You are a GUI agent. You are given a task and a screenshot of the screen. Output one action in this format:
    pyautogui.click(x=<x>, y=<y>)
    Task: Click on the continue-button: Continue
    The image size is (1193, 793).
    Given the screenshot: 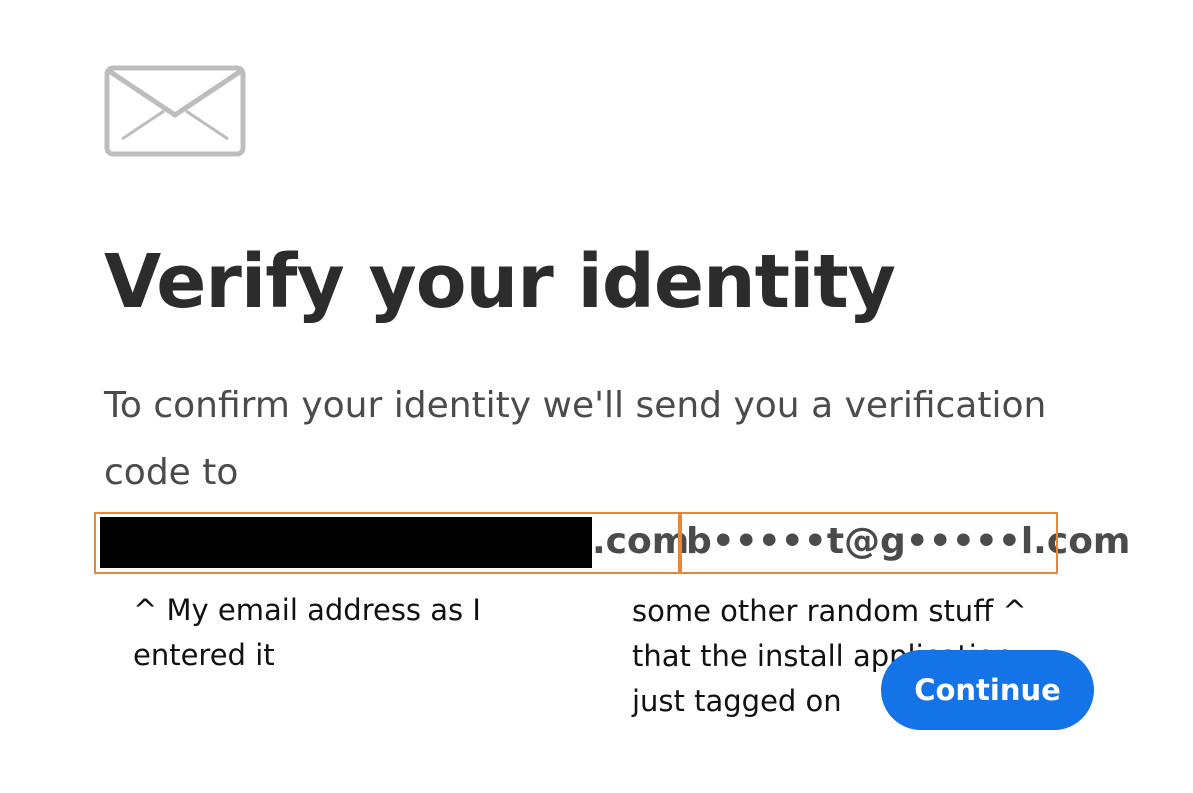 What is the action you would take?
    pyautogui.click(x=987, y=690)
    